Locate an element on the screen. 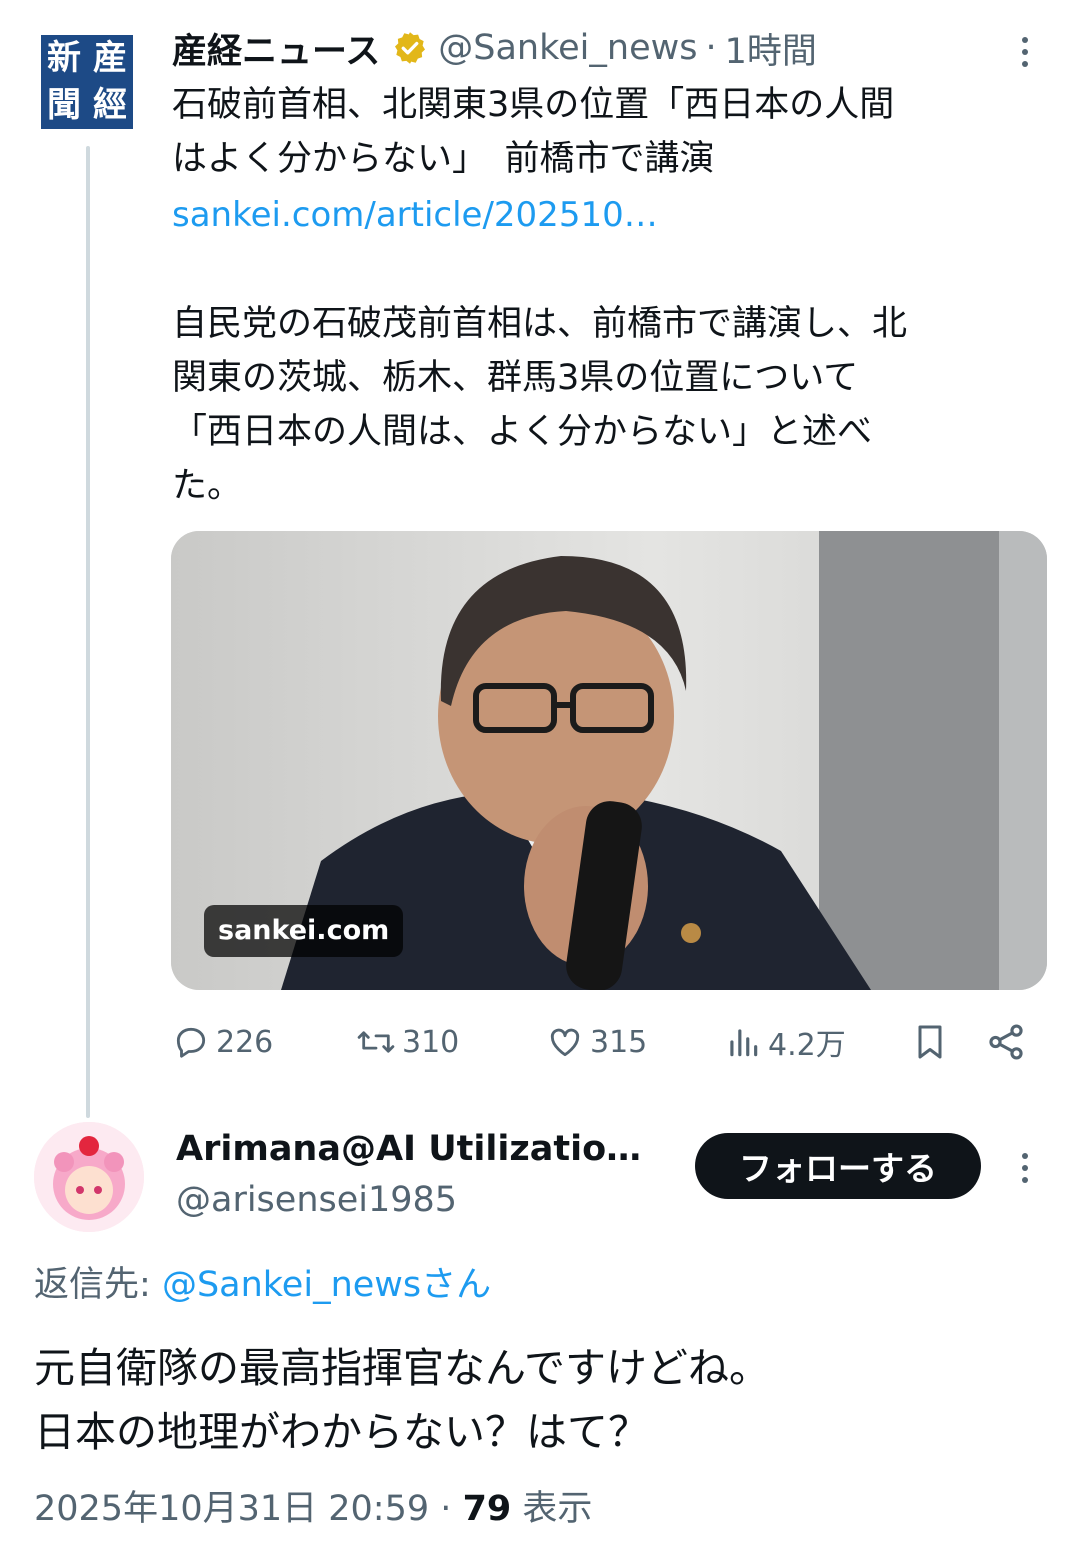 This screenshot has height=1553, width=1080. reply-text: 元自衛隊の最高指揮官なんですけどね。 日本の地理がわからない？はて？ is located at coordinates (402, 1400).